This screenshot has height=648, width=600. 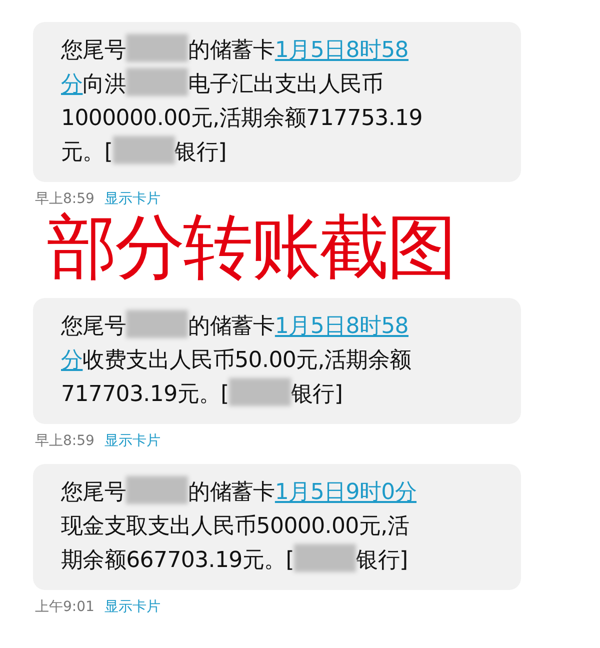 What do you see at coordinates (345, 492) in the screenshot?
I see `date-link: 1月5日9时0分` at bounding box center [345, 492].